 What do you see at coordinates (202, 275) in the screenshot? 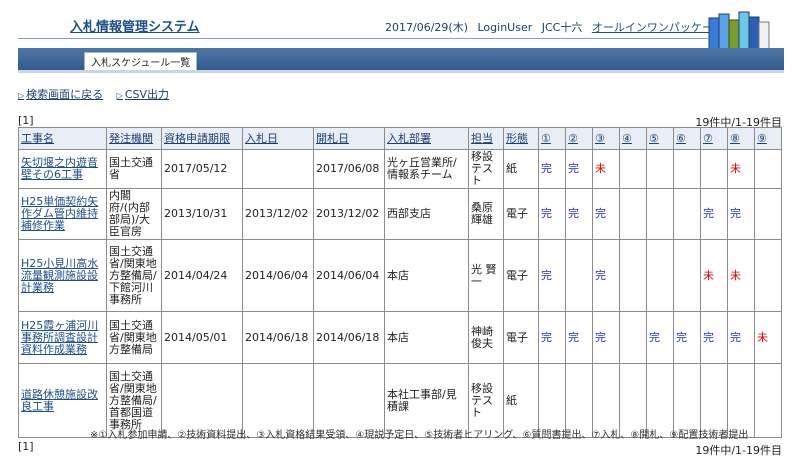
I see `deadline-cell: 2014/04/24` at bounding box center [202, 275].